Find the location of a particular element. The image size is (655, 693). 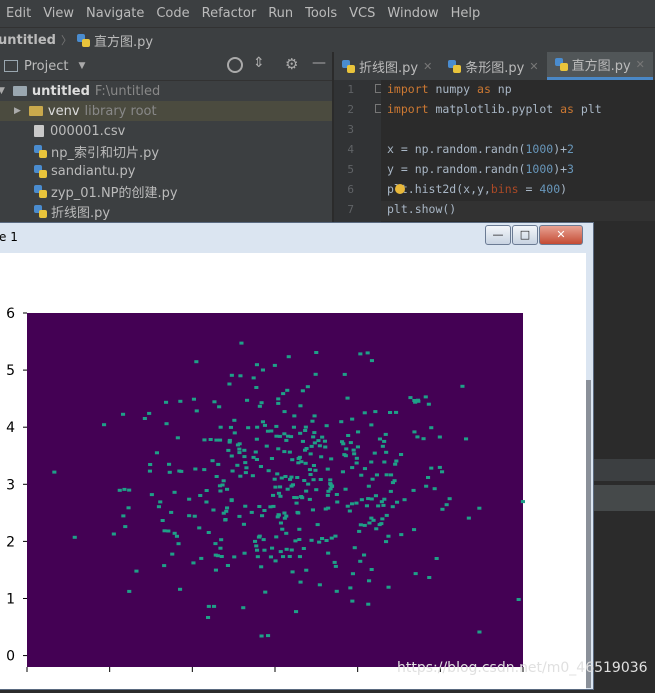

breadcrumb-file: 直方图.py is located at coordinates (123, 40).